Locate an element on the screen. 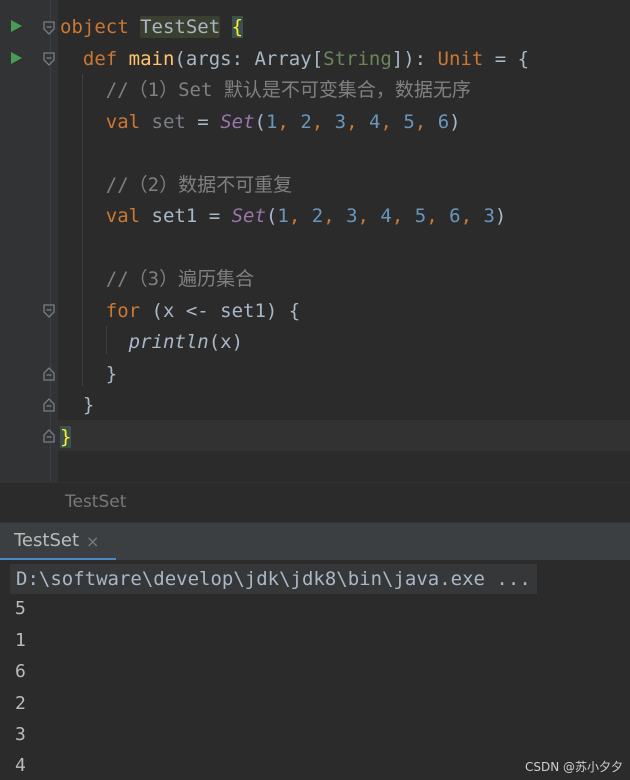 This screenshot has height=780, width=630. code-token: TestSet is located at coordinates (180, 27).